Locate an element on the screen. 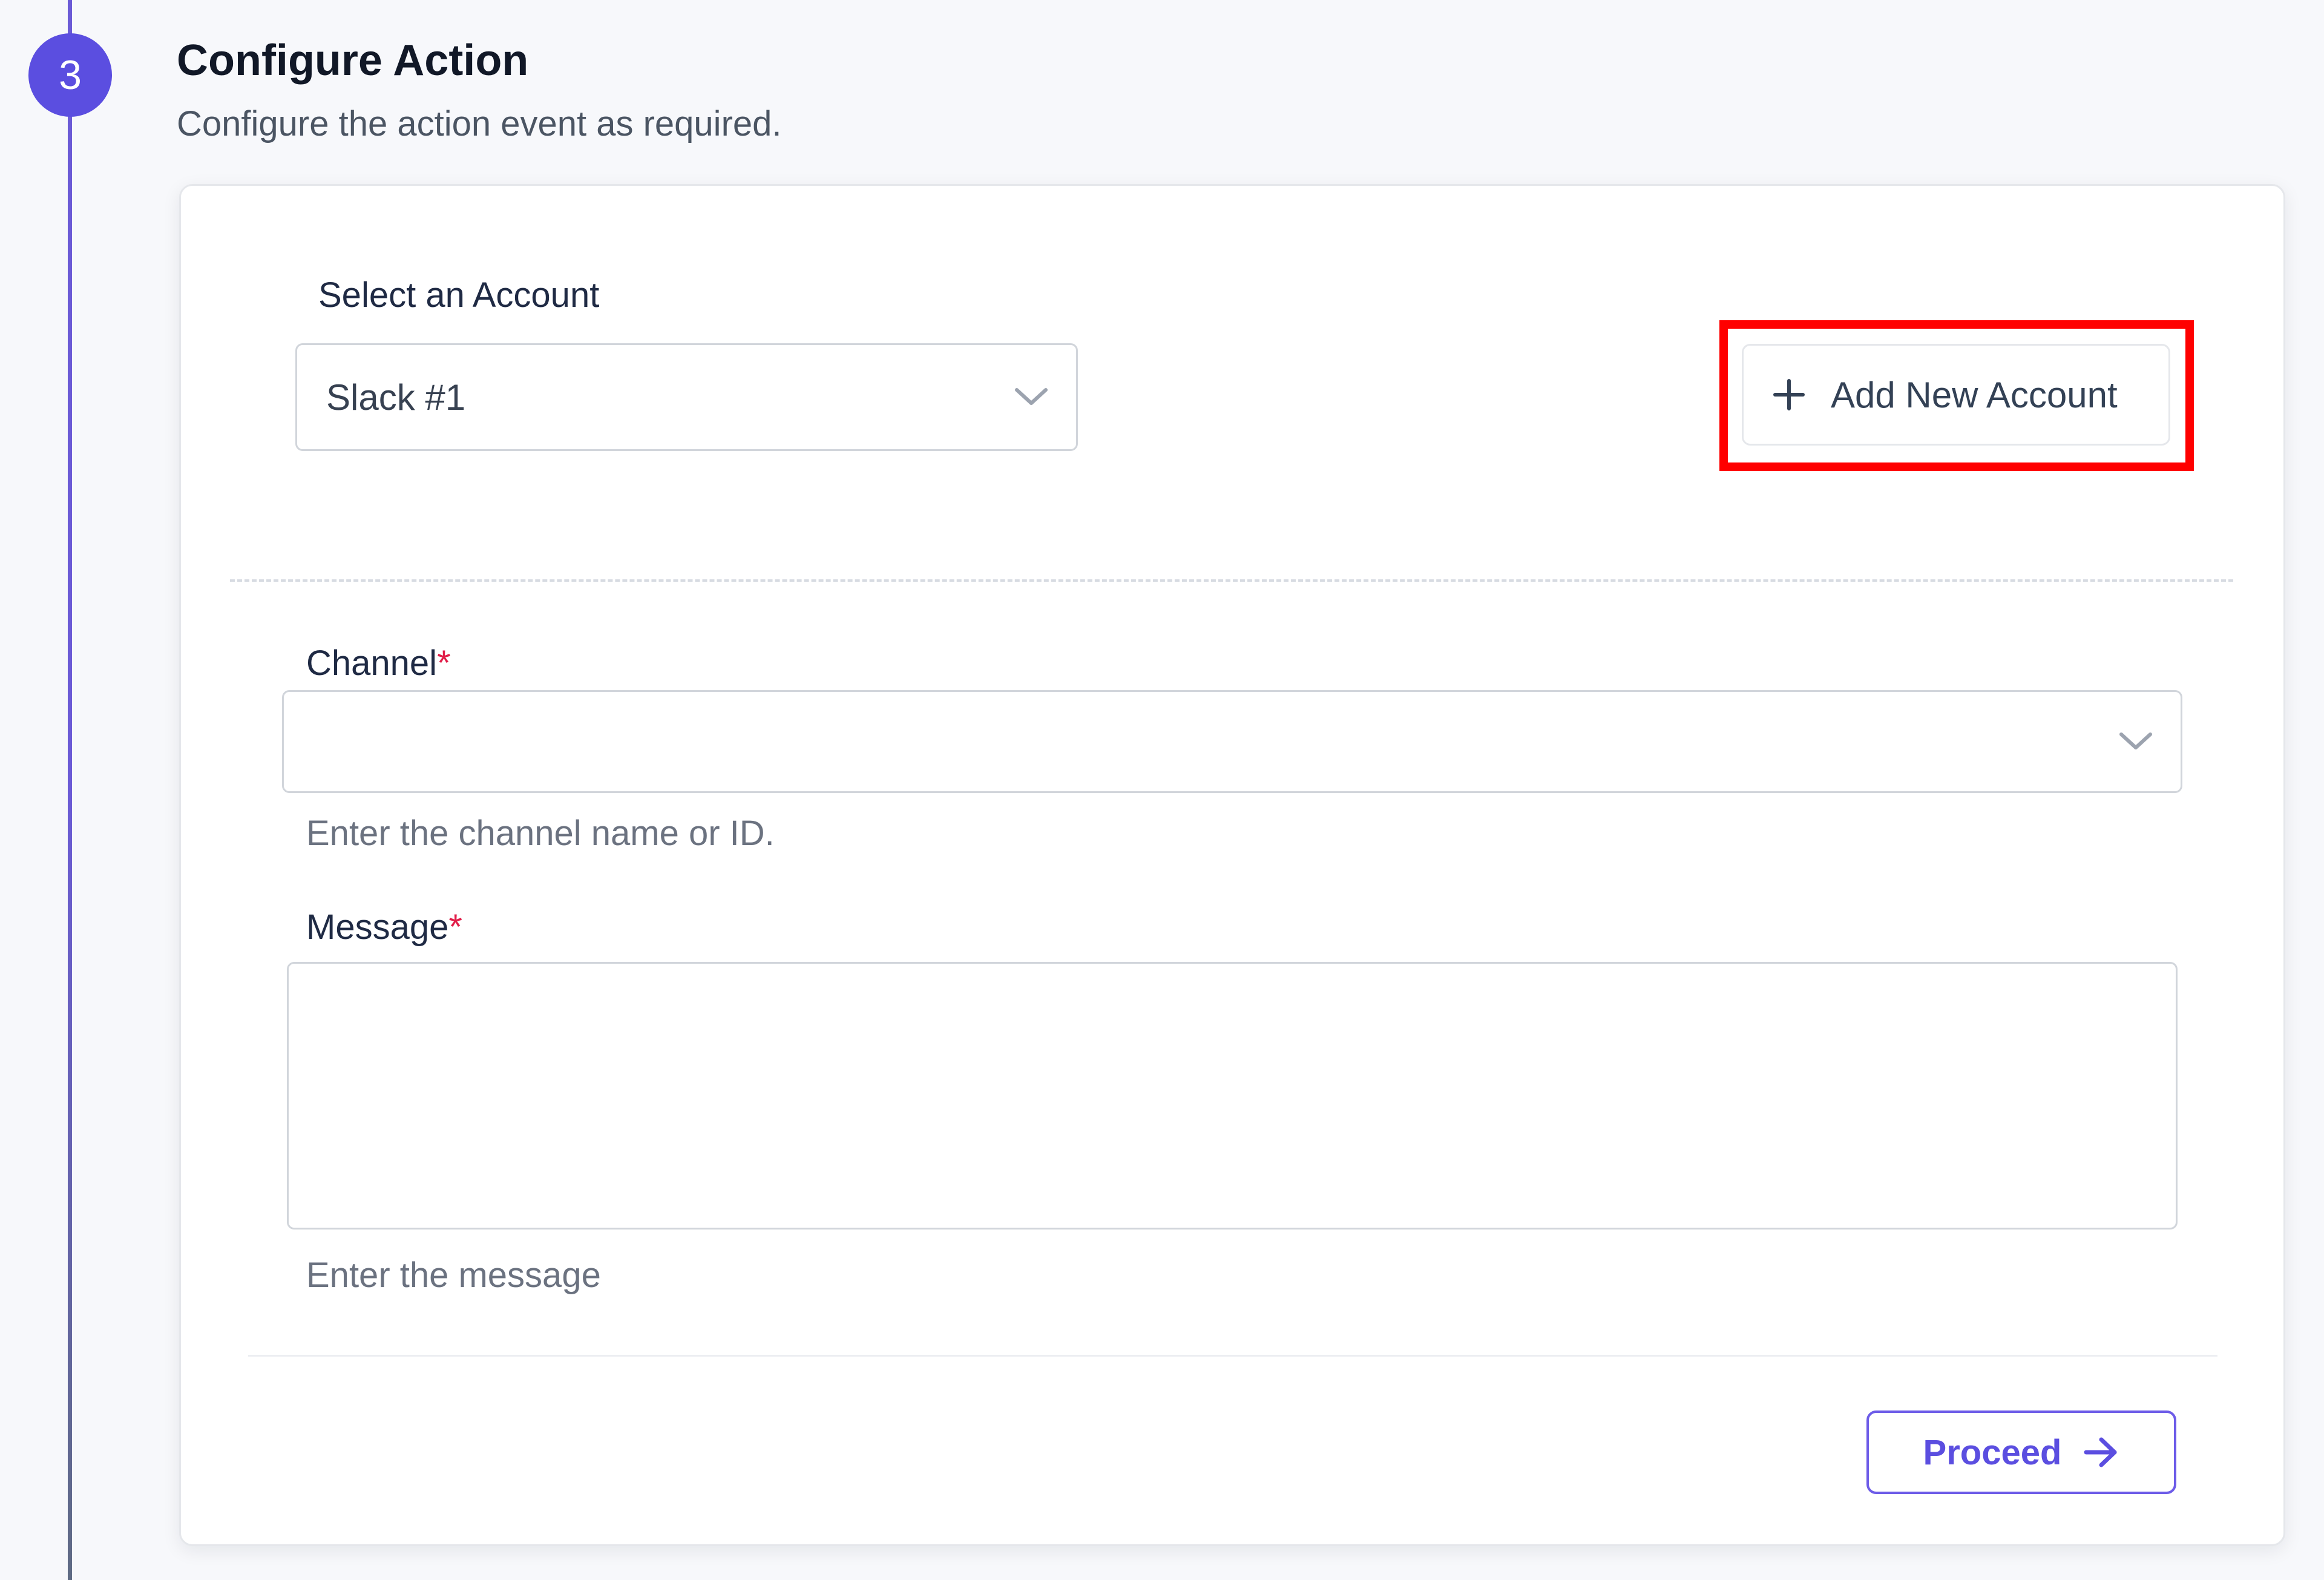 The height and width of the screenshot is (1580, 2324). message-label: Message* is located at coordinates (384, 927).